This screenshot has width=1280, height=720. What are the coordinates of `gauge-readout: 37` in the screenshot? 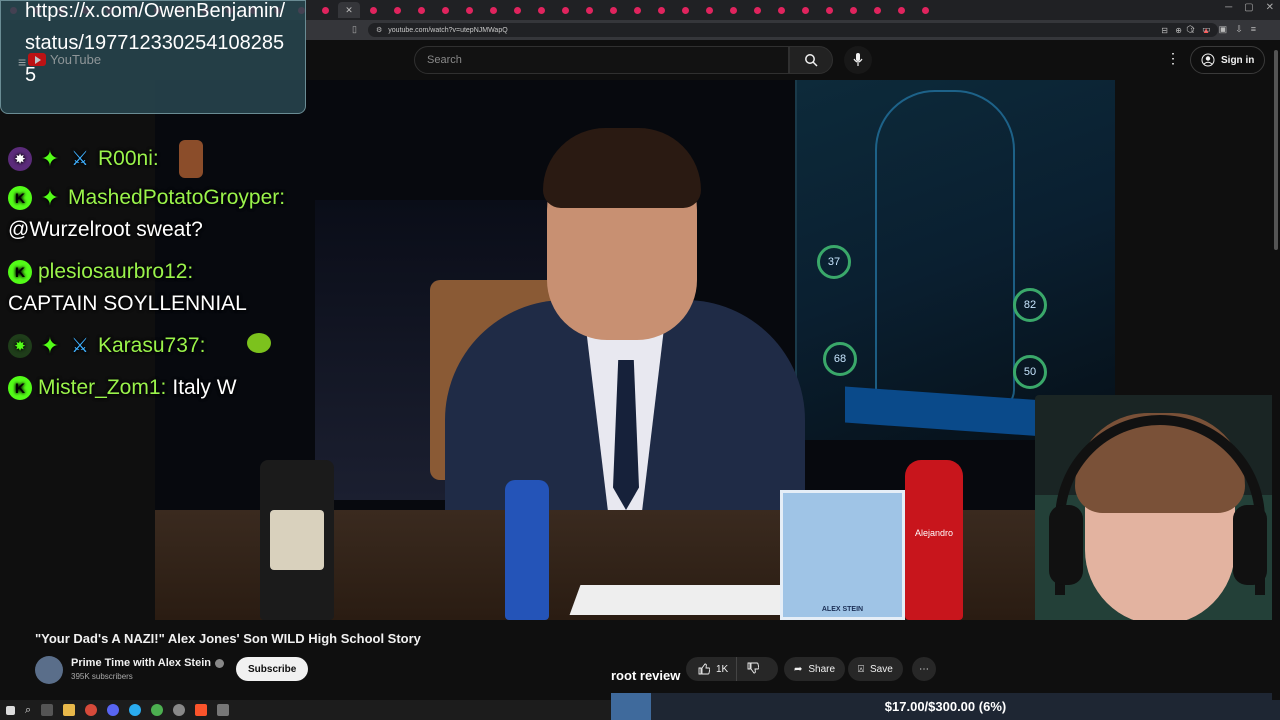 It's located at (834, 262).